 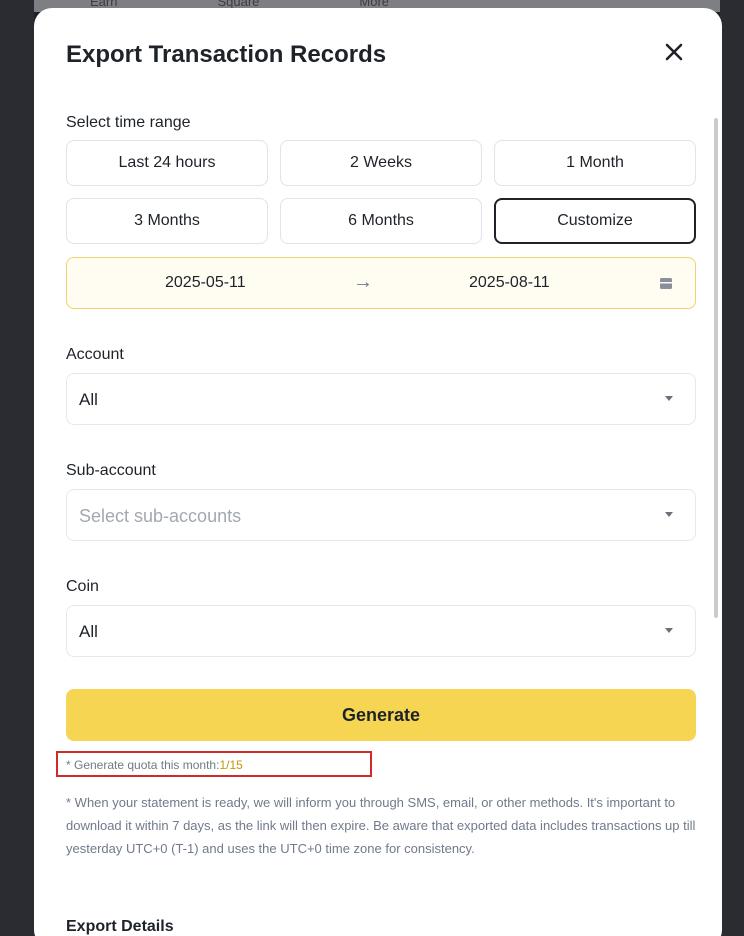 I want to click on scrollbar, so click(x=716, y=368).